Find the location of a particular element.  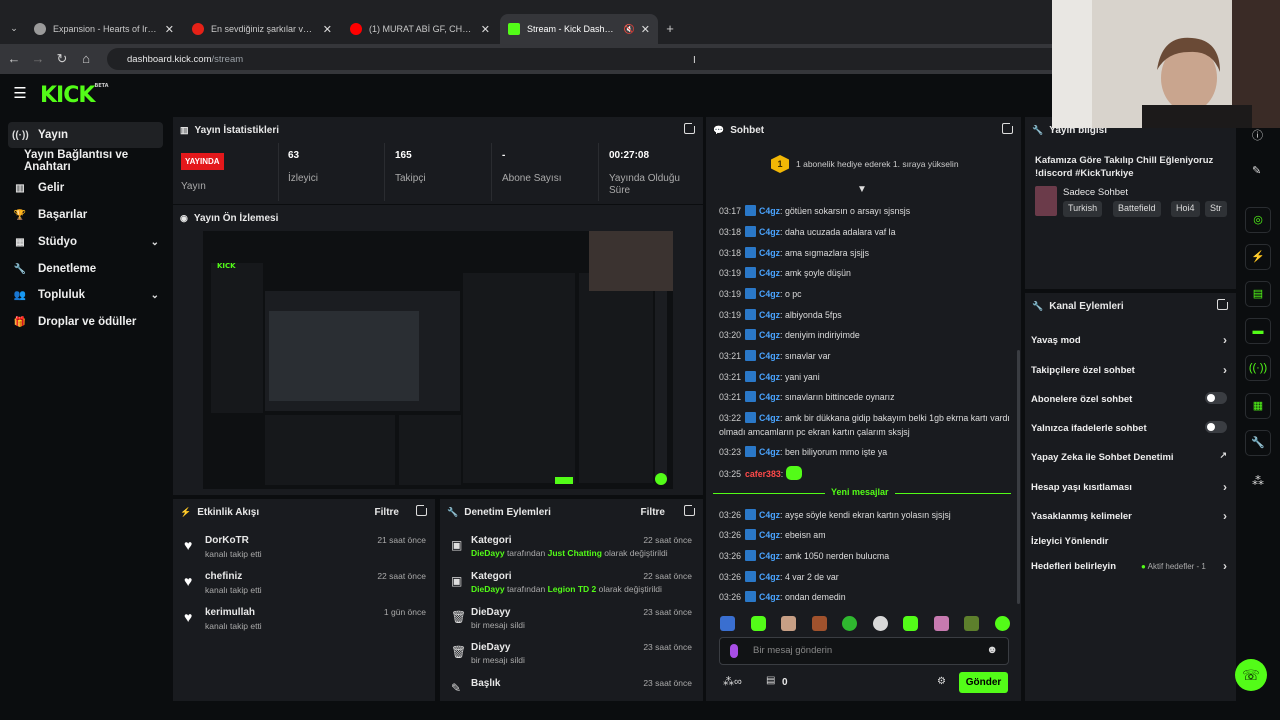

edit-icon: ✎ is located at coordinates (1256, 170).